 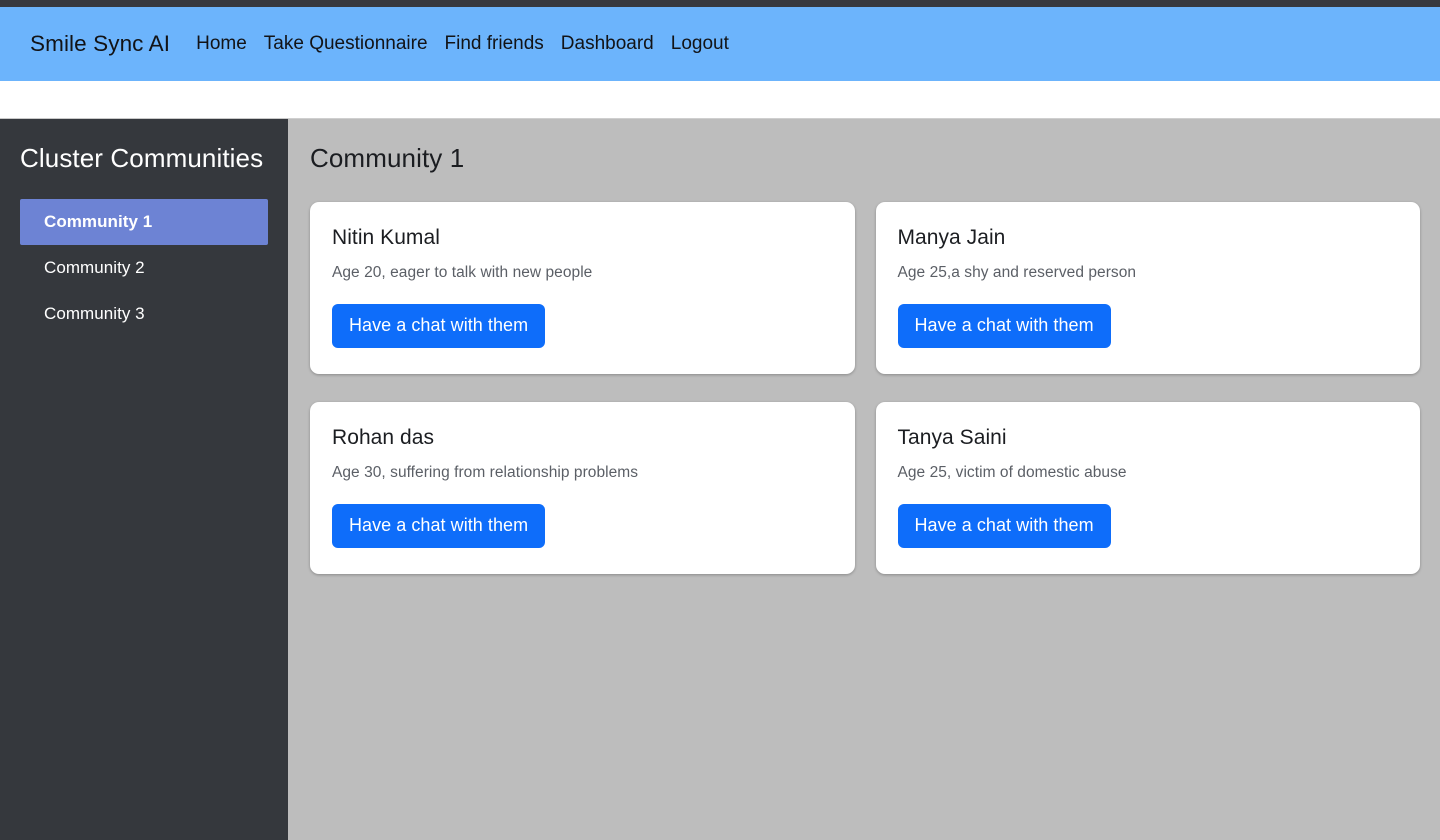 What do you see at coordinates (607, 44) in the screenshot?
I see `nav-link-dashboard: Dashboard` at bounding box center [607, 44].